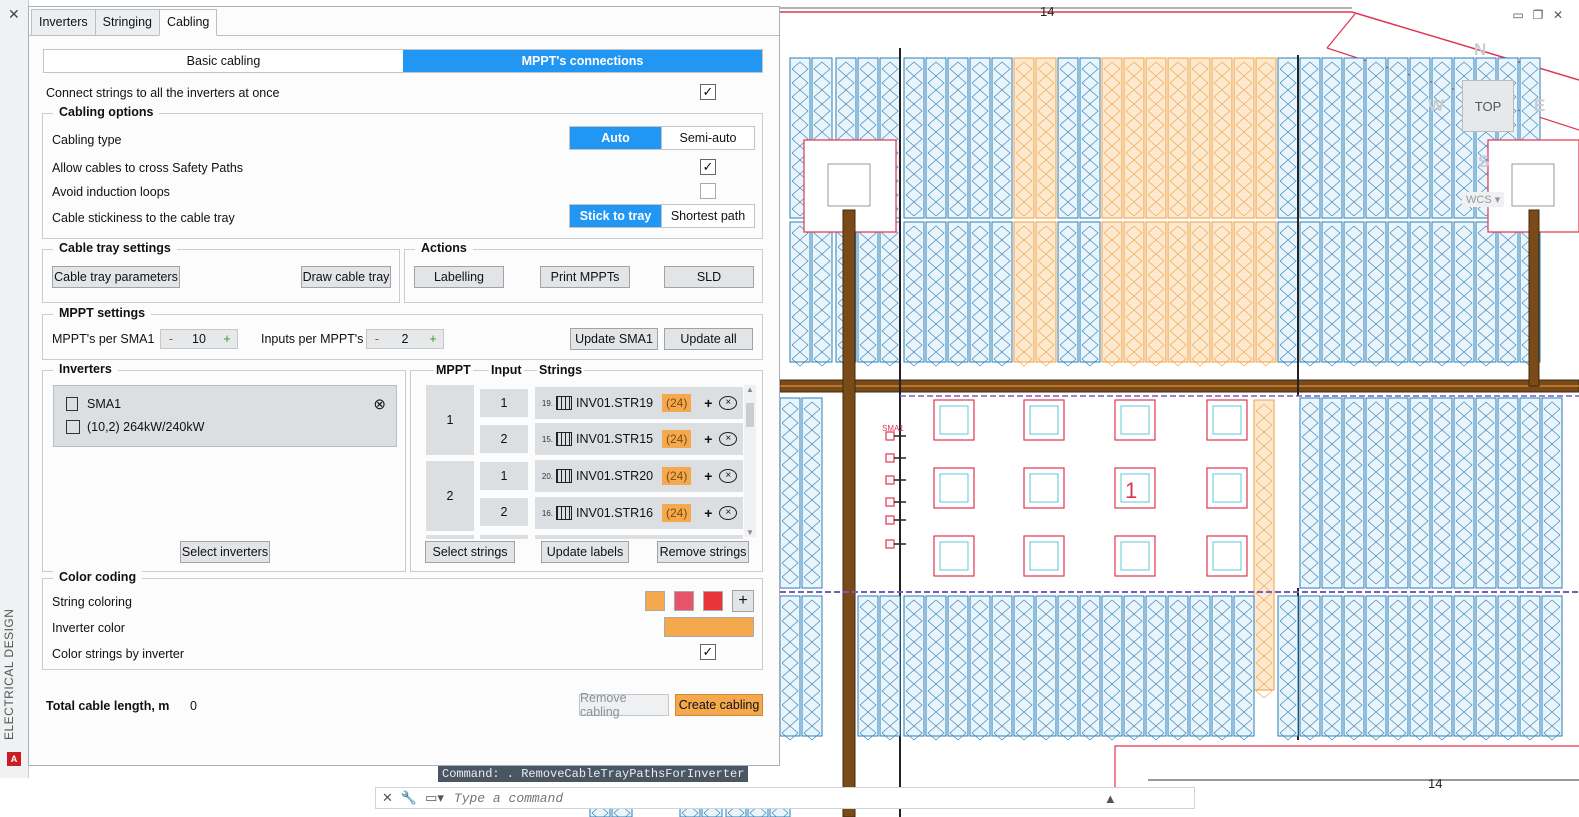 The image size is (1579, 817). I want to click on inputs-per-stepper: - 2 +, so click(405, 339).